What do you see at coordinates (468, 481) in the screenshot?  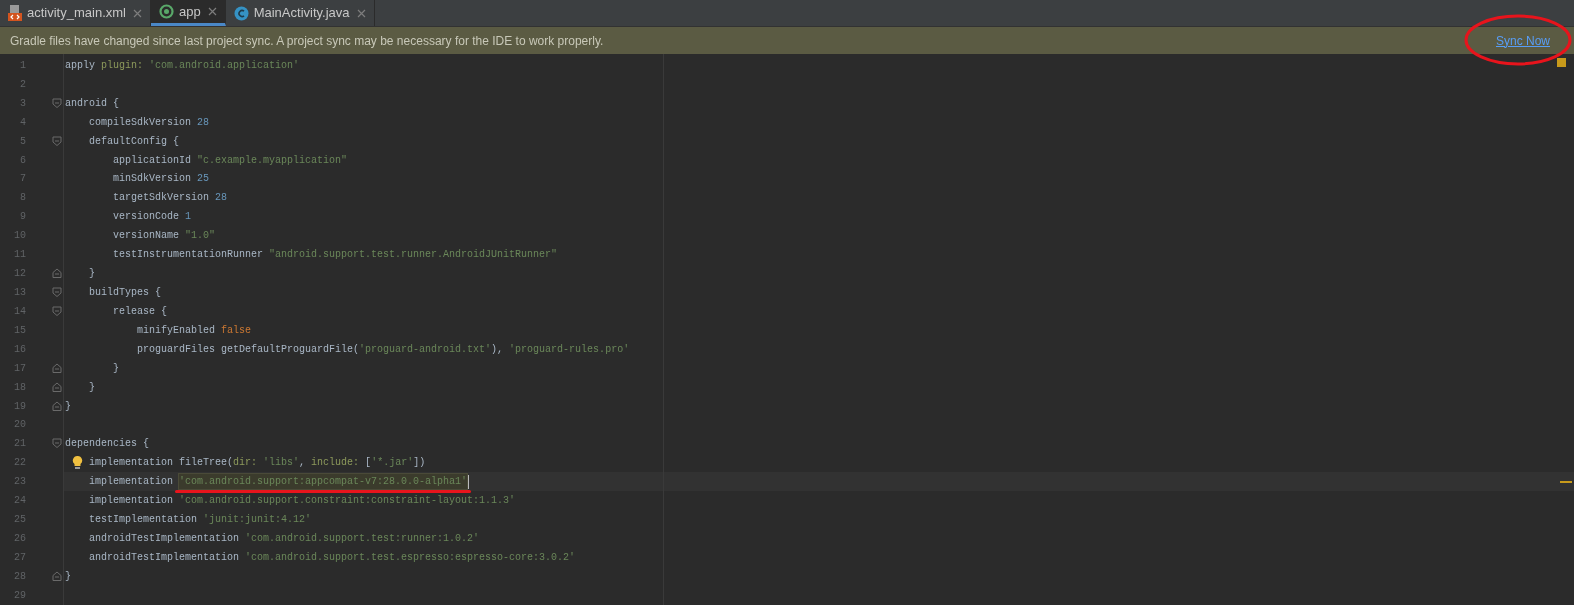 I see `text-cursor` at bounding box center [468, 481].